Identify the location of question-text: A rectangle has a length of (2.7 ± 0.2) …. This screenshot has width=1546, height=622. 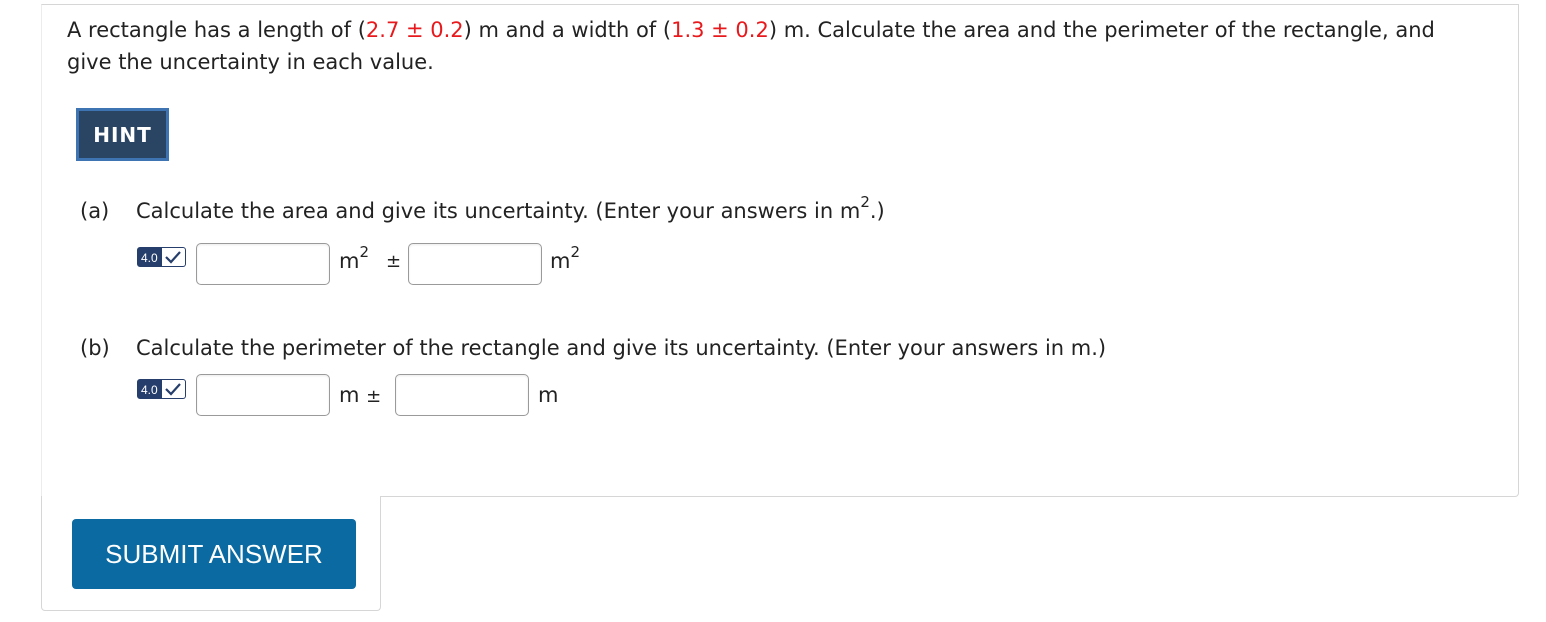
(767, 46).